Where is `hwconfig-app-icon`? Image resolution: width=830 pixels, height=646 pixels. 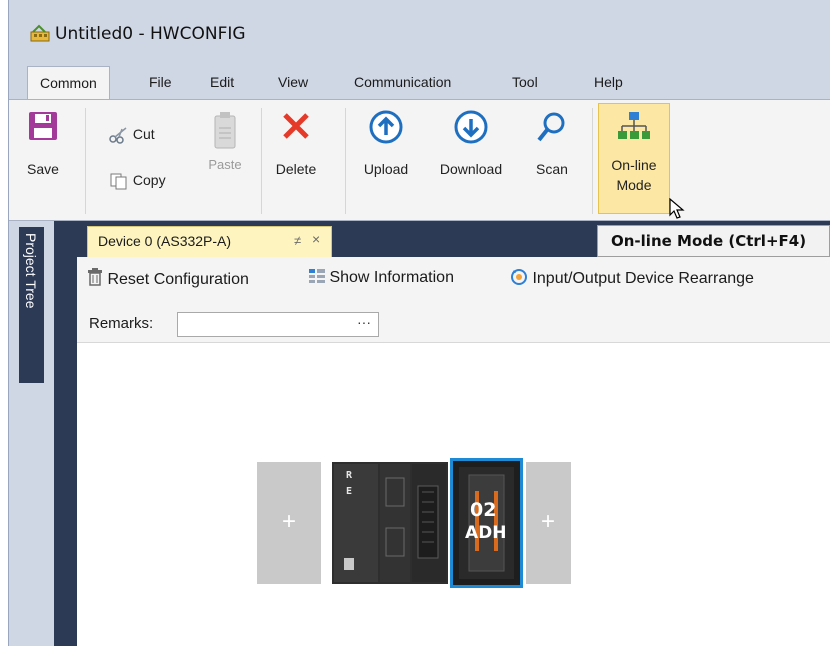 hwconfig-app-icon is located at coordinates (40, 33).